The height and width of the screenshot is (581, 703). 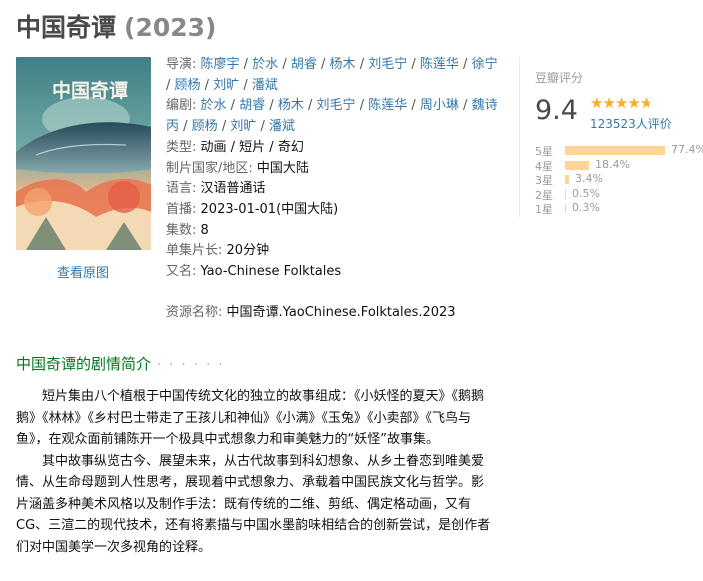 What do you see at coordinates (387, 64) in the screenshot?
I see `director-link: 刘毛宁` at bounding box center [387, 64].